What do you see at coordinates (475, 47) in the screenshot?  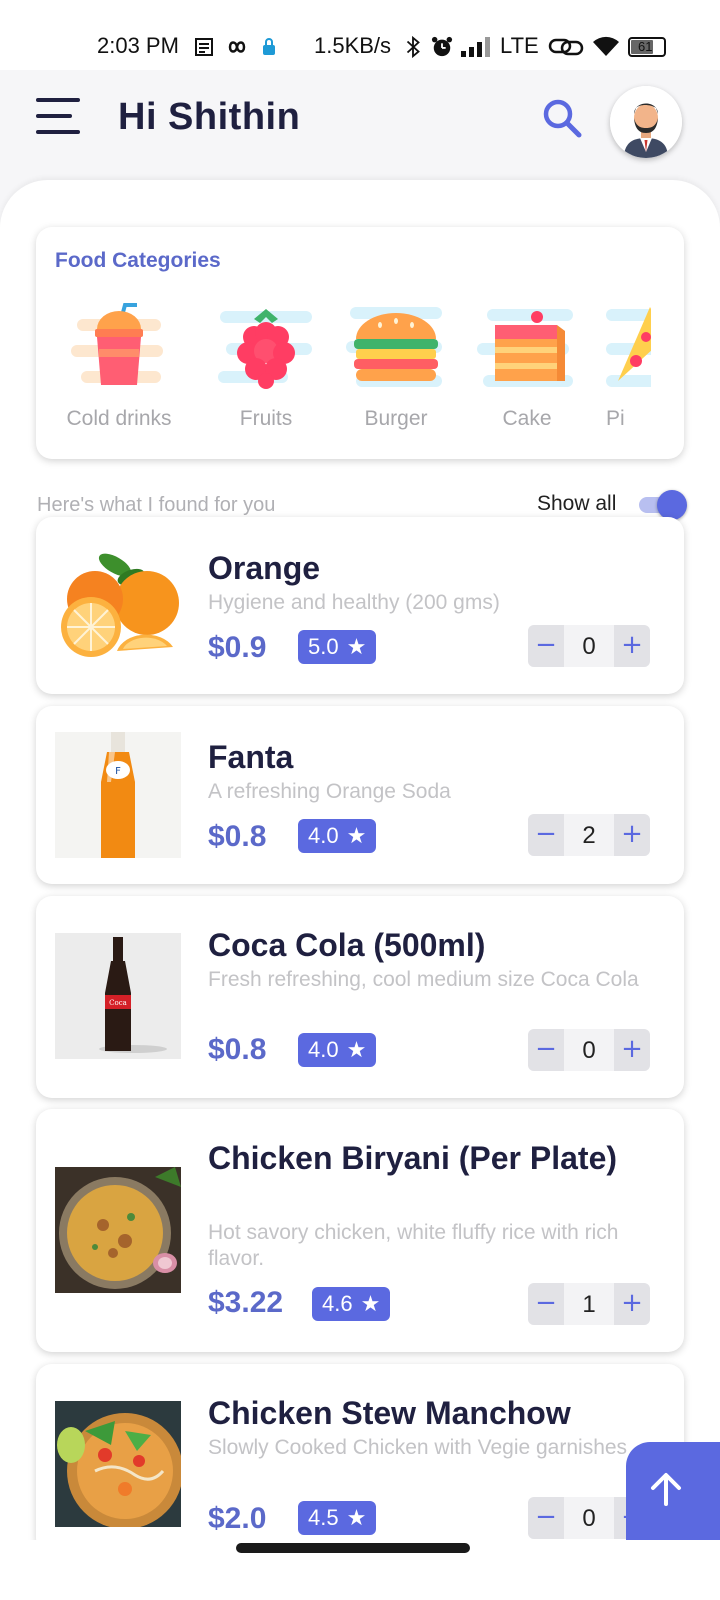 I see `signal-icon` at bounding box center [475, 47].